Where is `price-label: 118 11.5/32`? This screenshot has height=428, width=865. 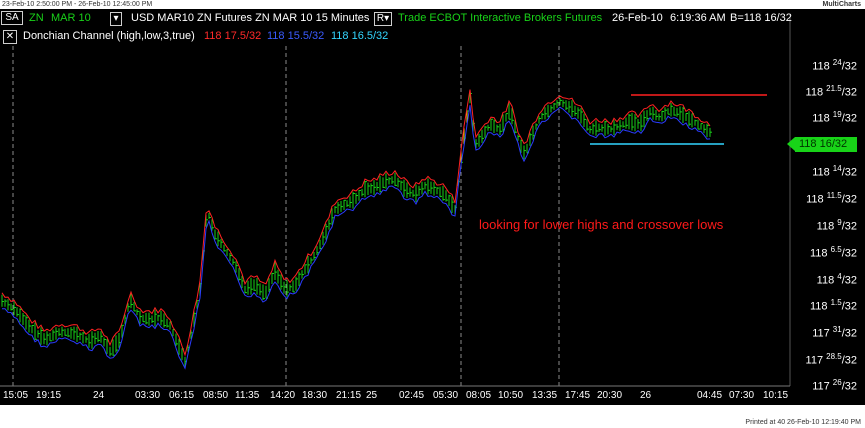 price-label: 118 11.5/32 is located at coordinates (831, 198).